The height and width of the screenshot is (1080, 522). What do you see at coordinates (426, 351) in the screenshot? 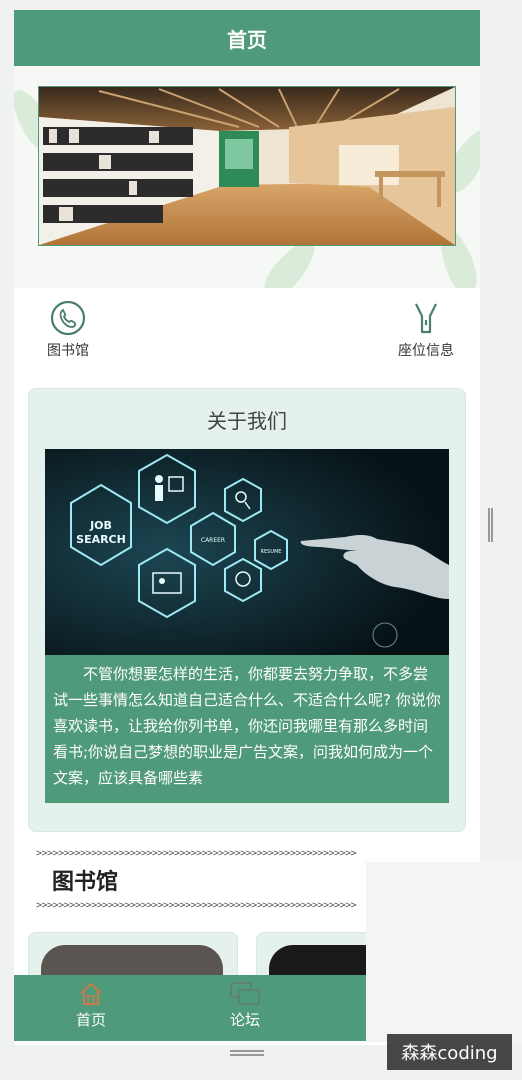
I see `nav-label-seat-info: 座位信息` at bounding box center [426, 351].